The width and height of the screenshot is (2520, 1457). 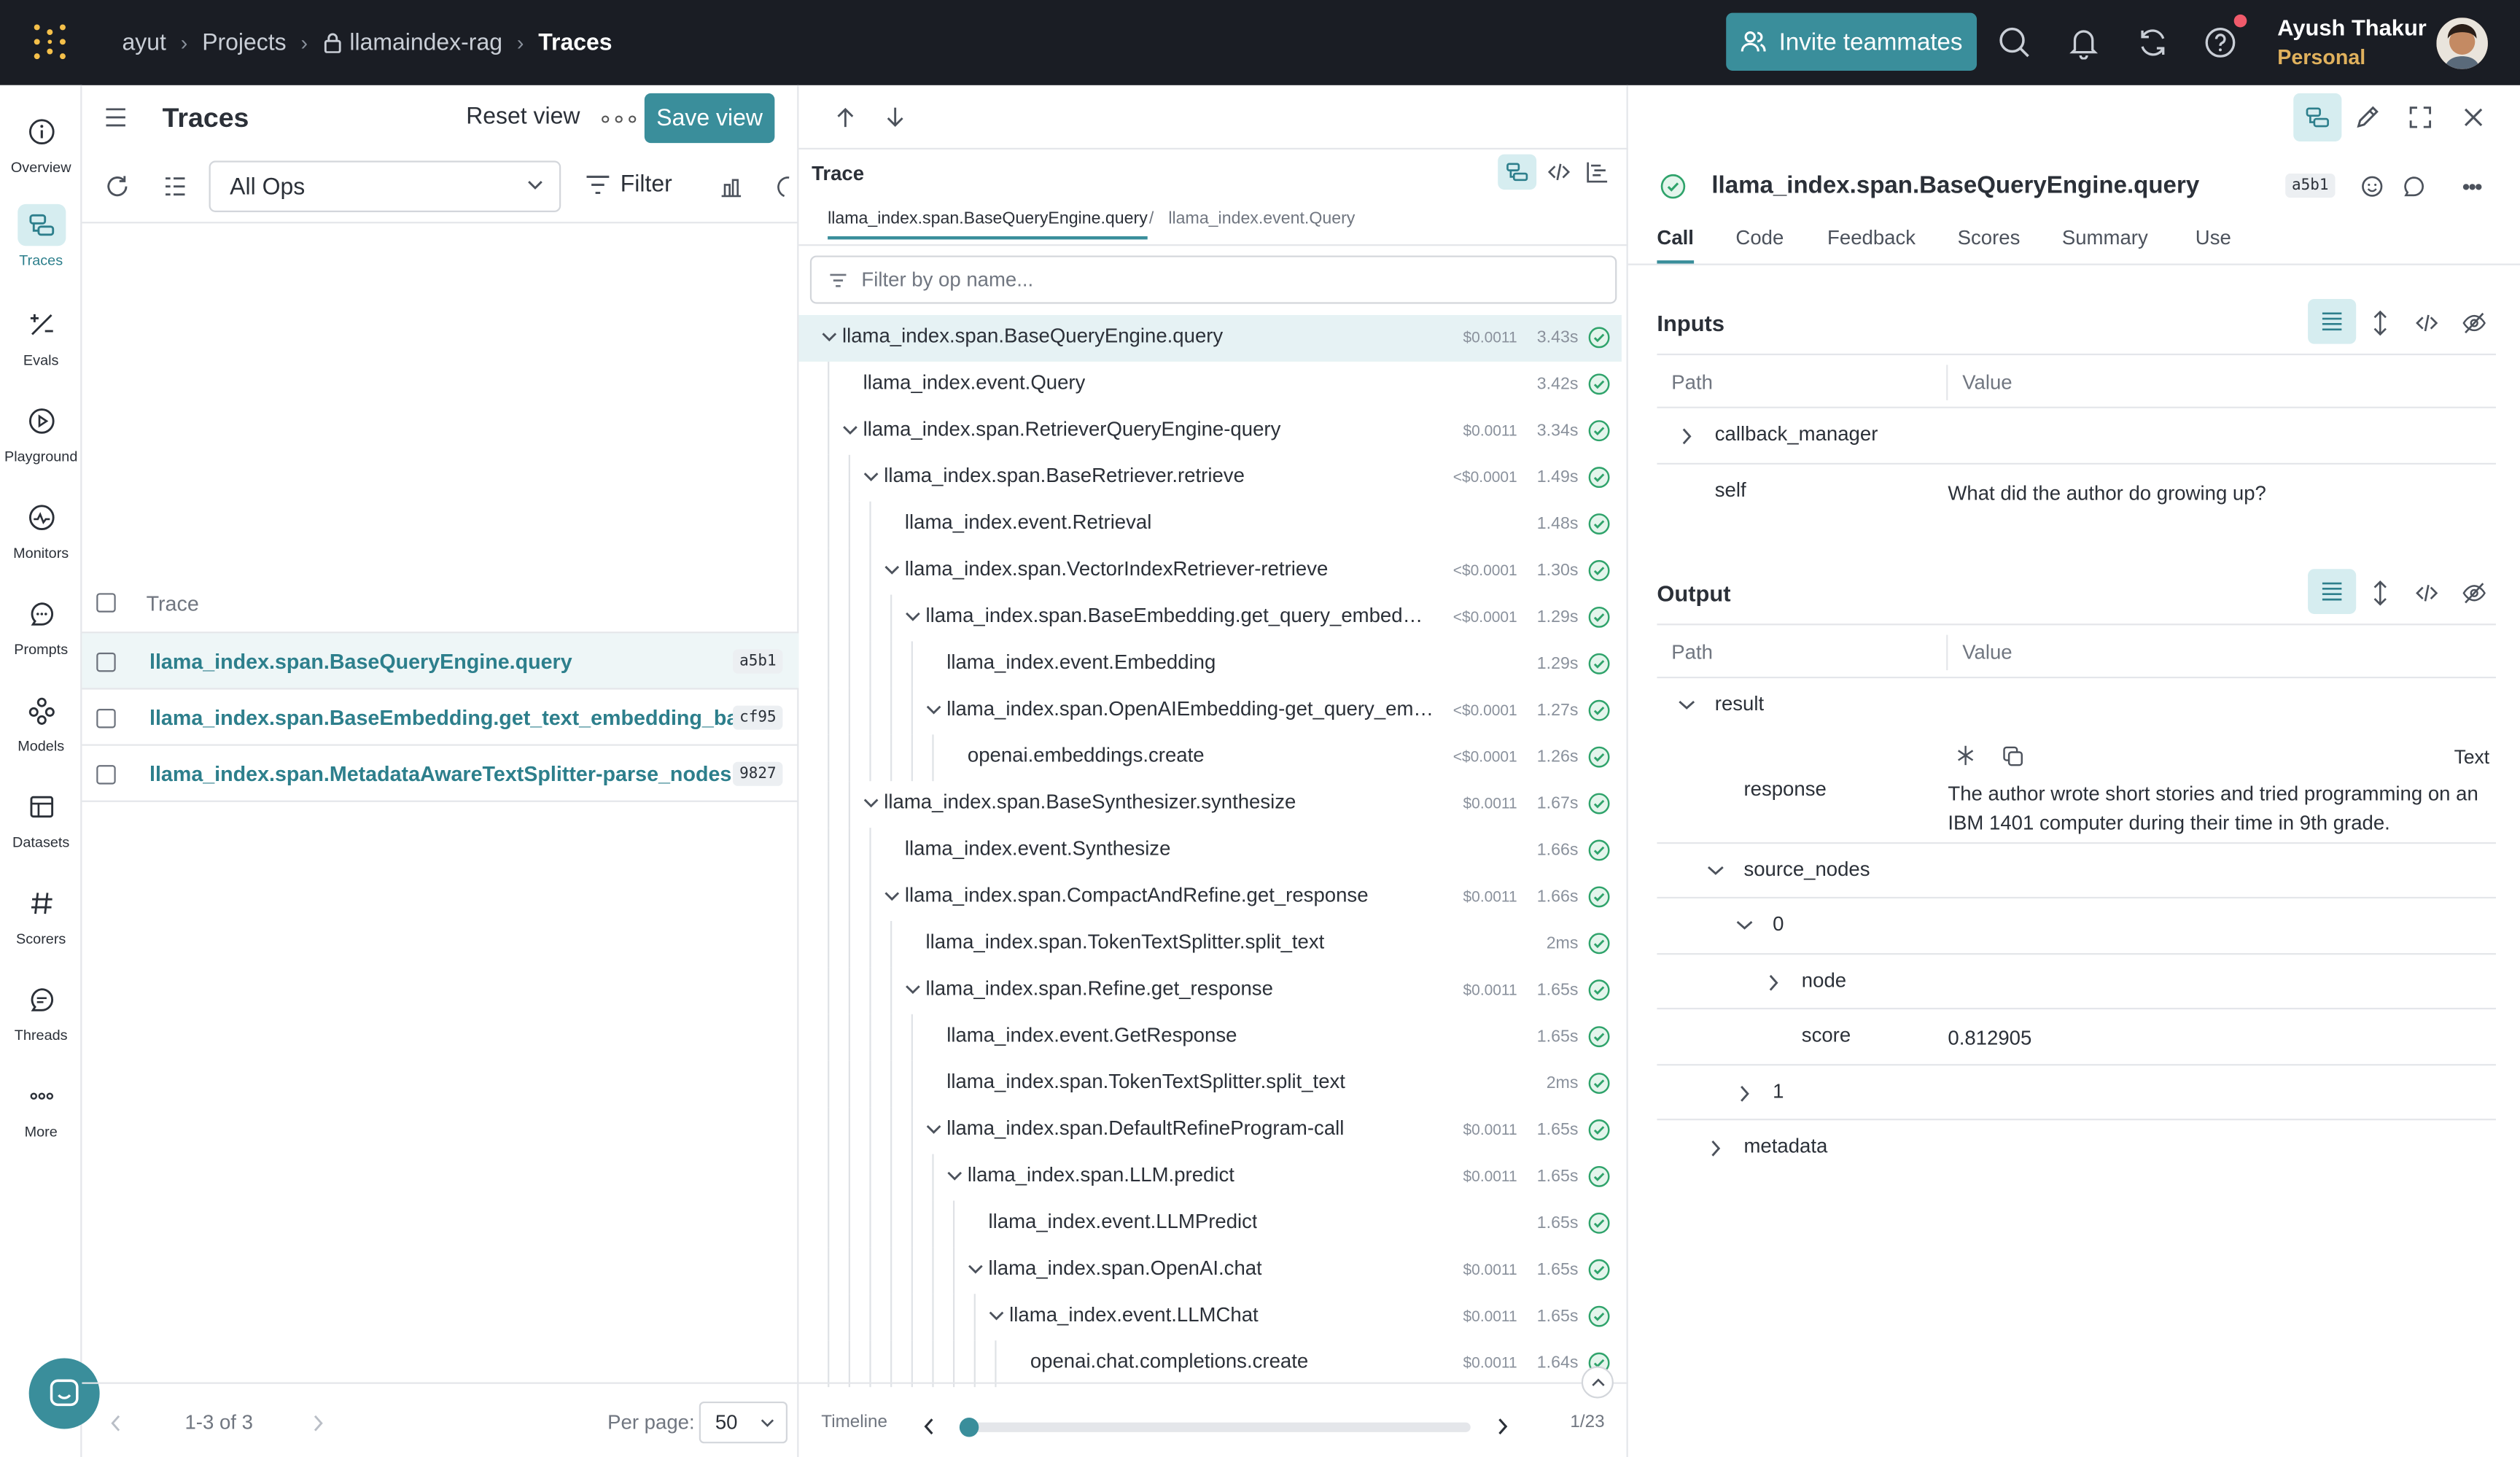 What do you see at coordinates (2076, 872) in the screenshot?
I see `output-row-source-nodes: source_nodes` at bounding box center [2076, 872].